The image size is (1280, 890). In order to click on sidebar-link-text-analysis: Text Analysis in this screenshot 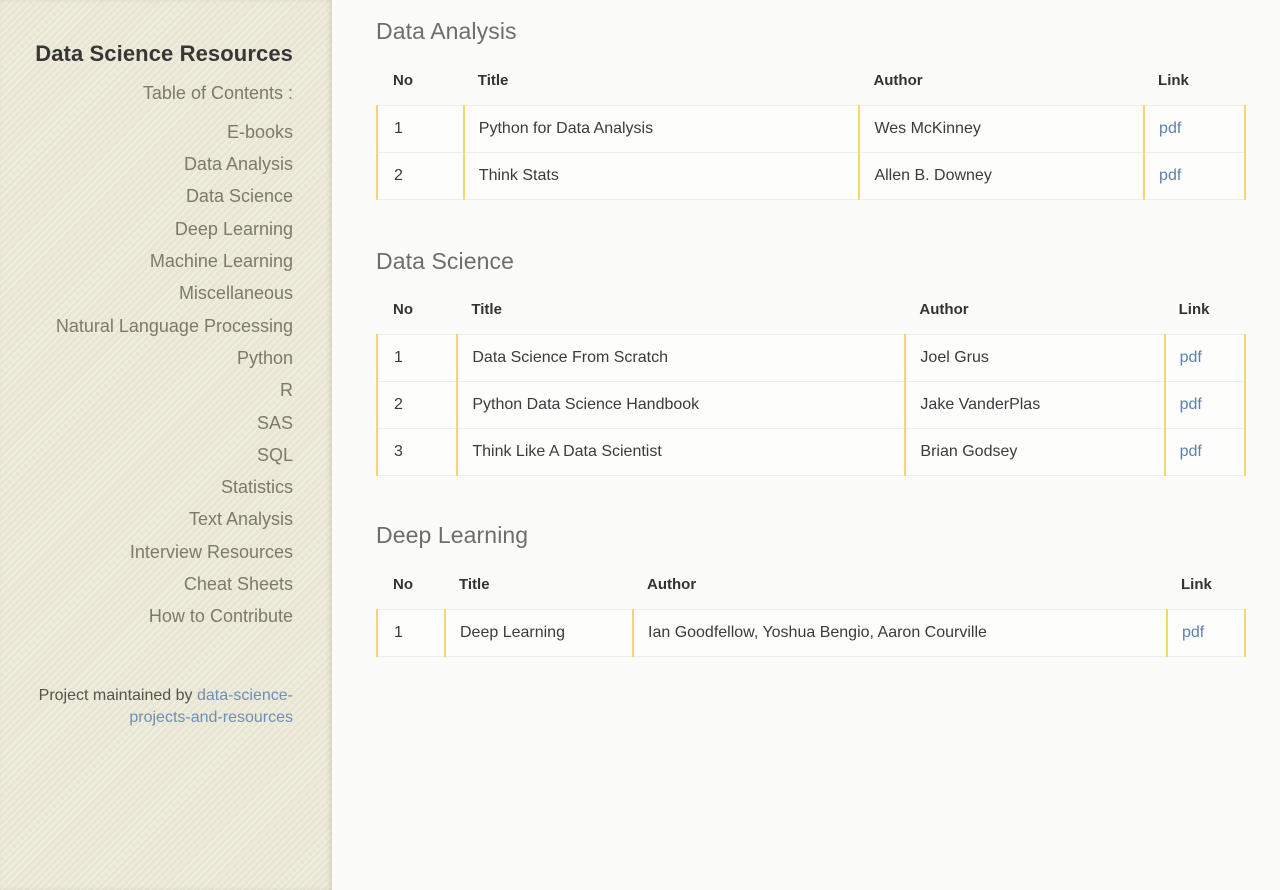, I will do `click(160, 519)`.